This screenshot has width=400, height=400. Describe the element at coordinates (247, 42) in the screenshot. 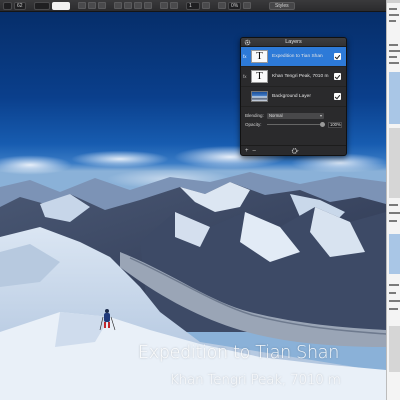

I see `gear-icon` at that location.